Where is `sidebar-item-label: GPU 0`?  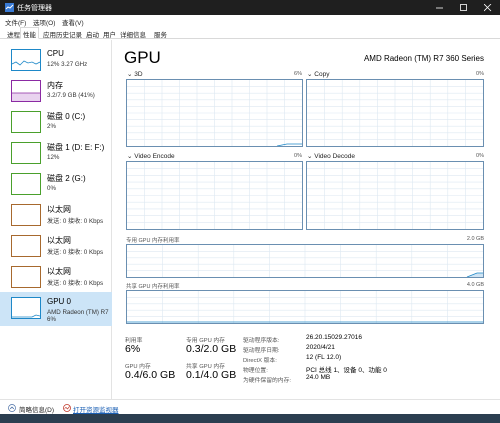
sidebar-item-label: GPU 0 is located at coordinates (59, 301).